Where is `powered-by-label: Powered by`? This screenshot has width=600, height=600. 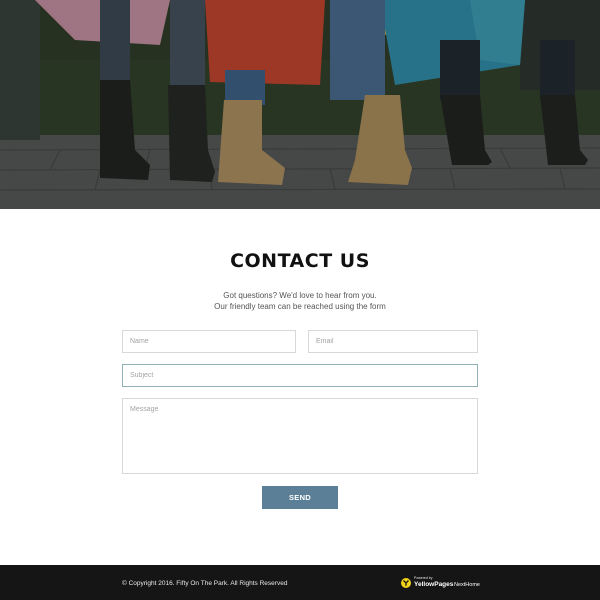
powered-by-label: Powered by is located at coordinates (423, 578).